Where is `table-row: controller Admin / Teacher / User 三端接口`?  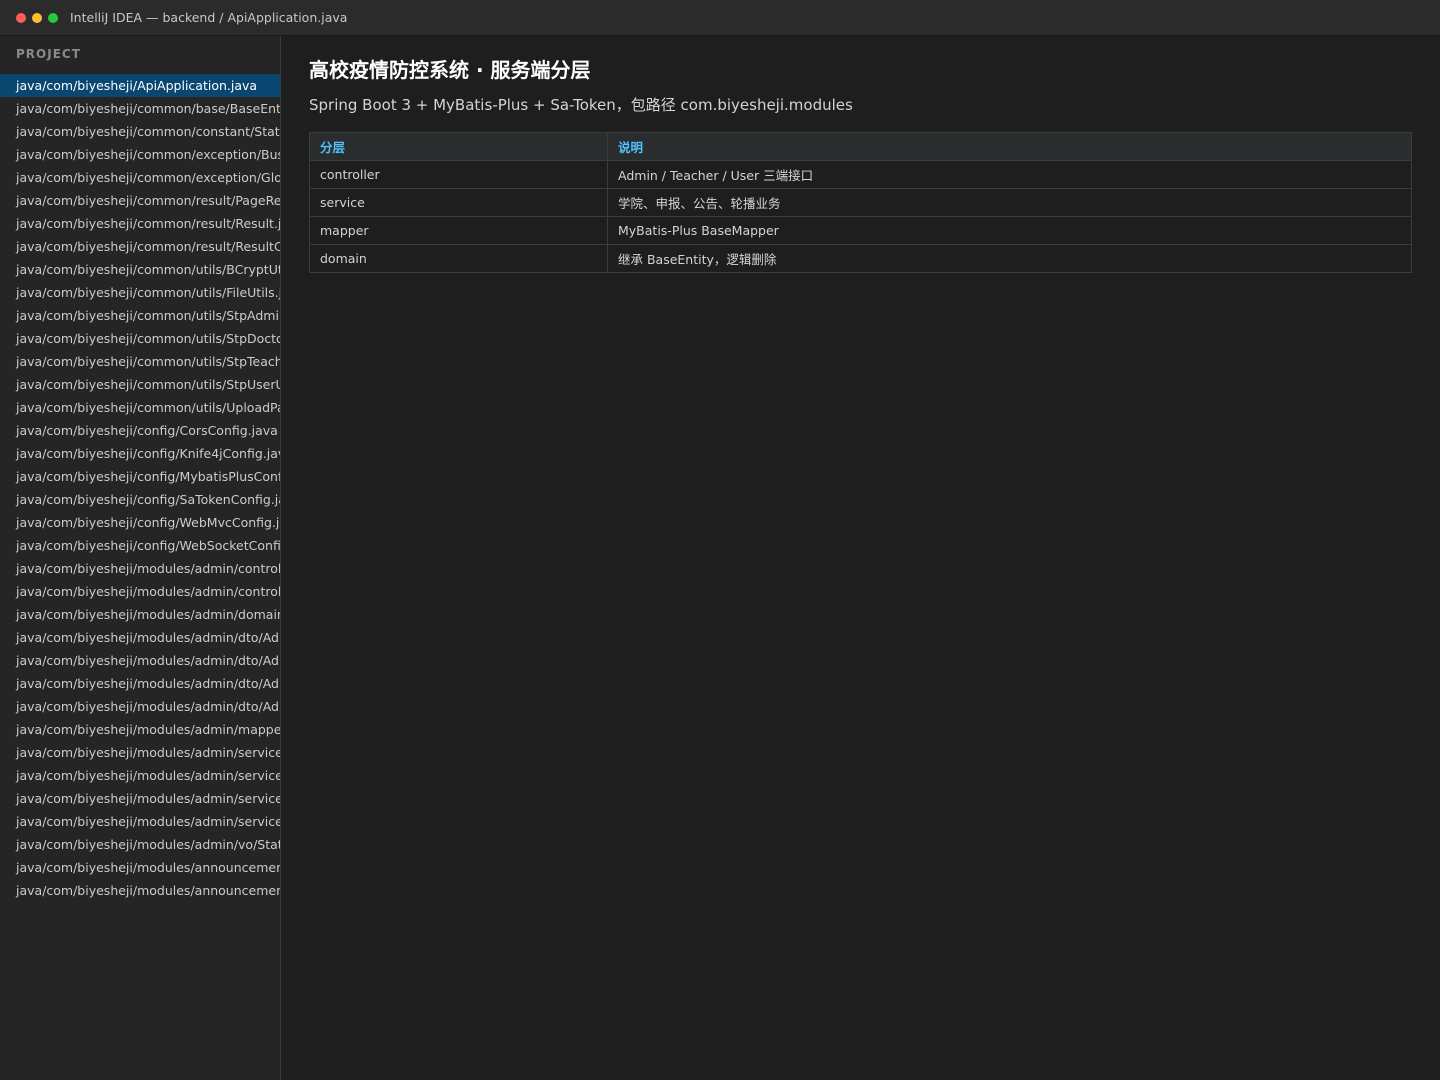 table-row: controller Admin / Teacher / User 三端接口 is located at coordinates (860, 174).